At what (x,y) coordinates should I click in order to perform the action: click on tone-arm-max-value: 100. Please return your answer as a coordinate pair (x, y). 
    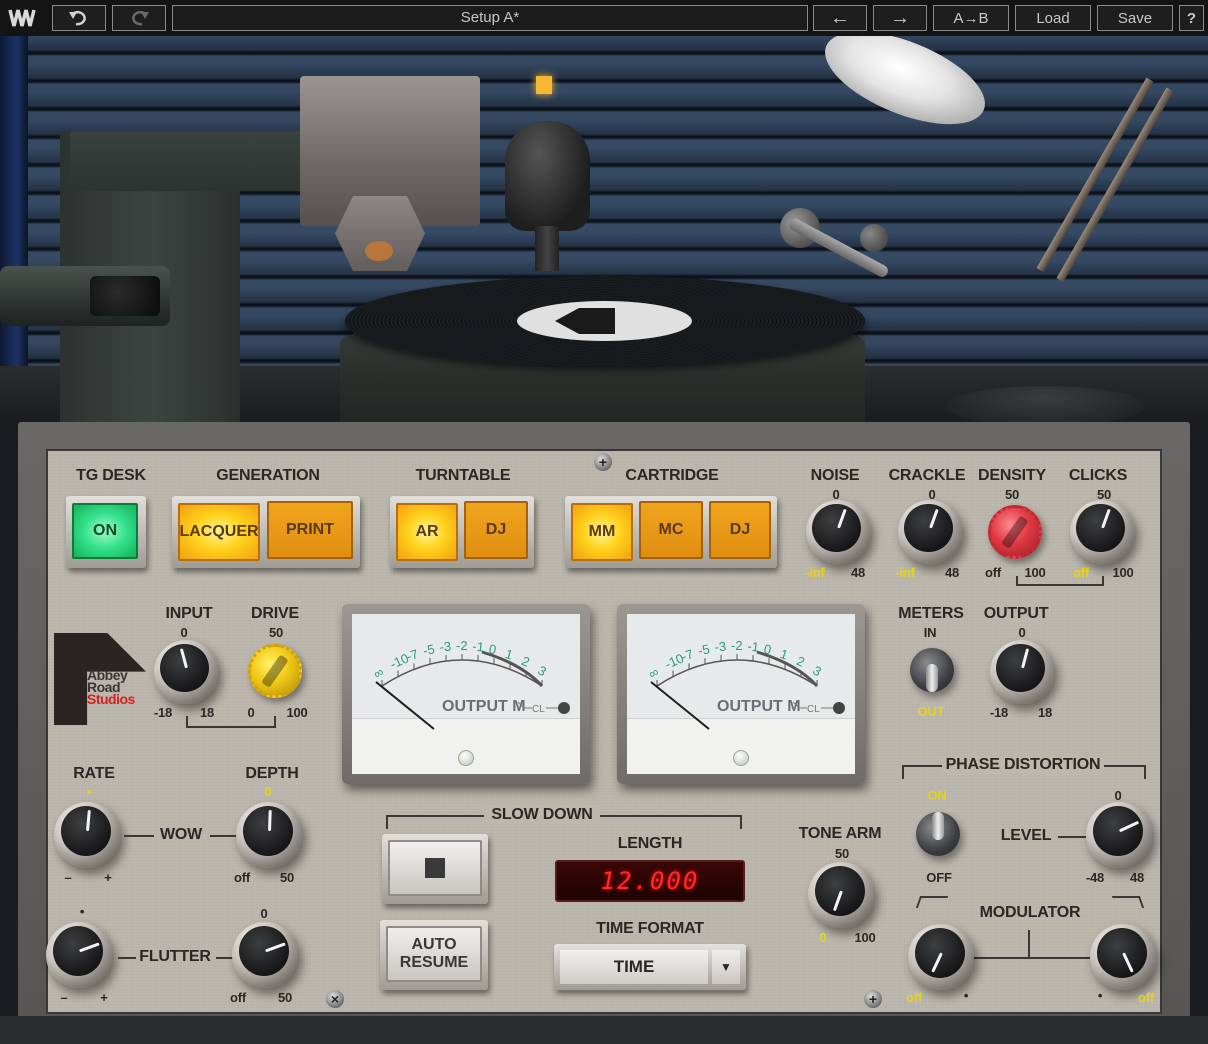
    Looking at the image, I should click on (865, 937).